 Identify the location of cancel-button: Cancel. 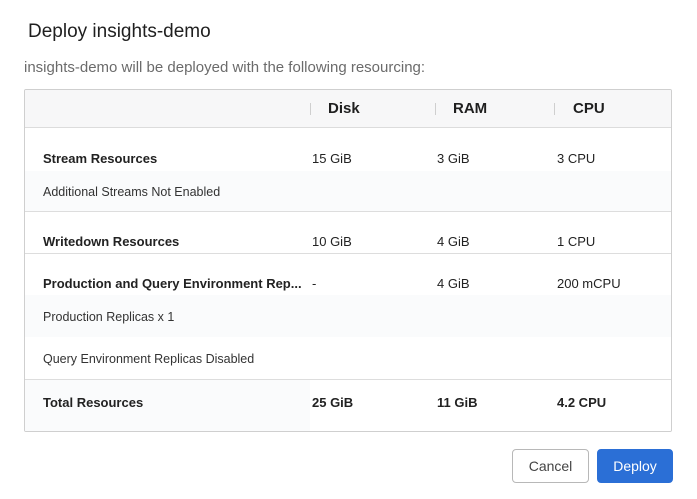
(550, 466).